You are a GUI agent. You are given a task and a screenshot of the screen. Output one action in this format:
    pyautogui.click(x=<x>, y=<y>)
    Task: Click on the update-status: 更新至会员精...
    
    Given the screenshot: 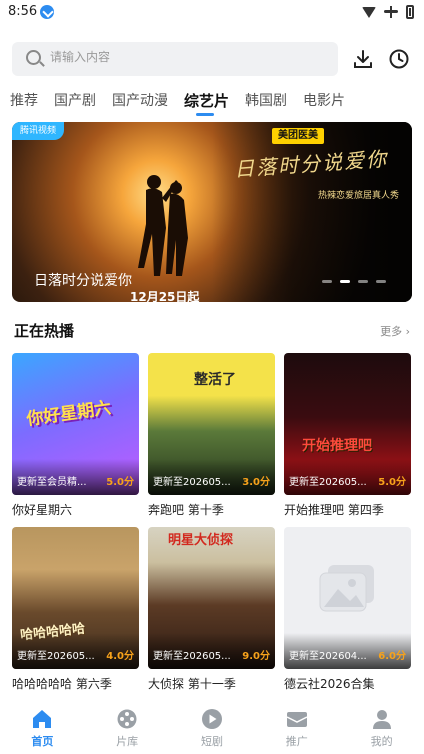 What is the action you would take?
    pyautogui.click(x=52, y=482)
    